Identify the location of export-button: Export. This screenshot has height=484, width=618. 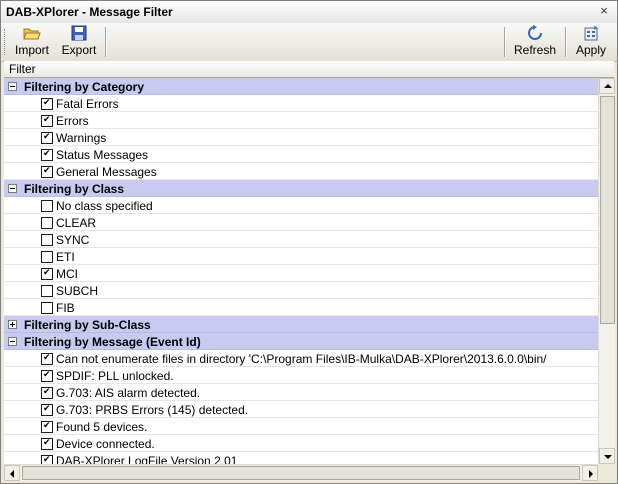
(79, 42).